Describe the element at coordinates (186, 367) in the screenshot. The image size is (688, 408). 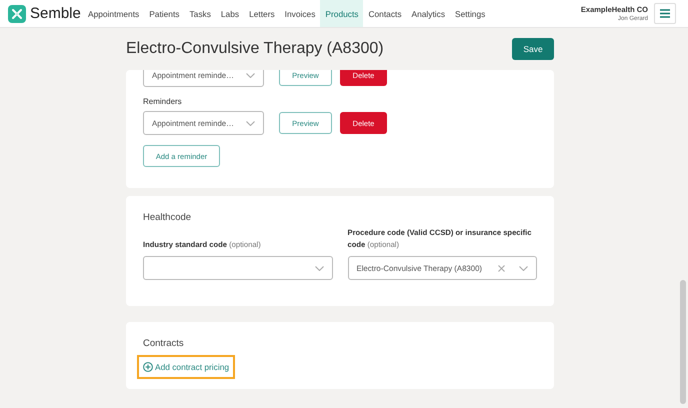
I see `add-contract-pricing-link: Add contract pricing` at that location.